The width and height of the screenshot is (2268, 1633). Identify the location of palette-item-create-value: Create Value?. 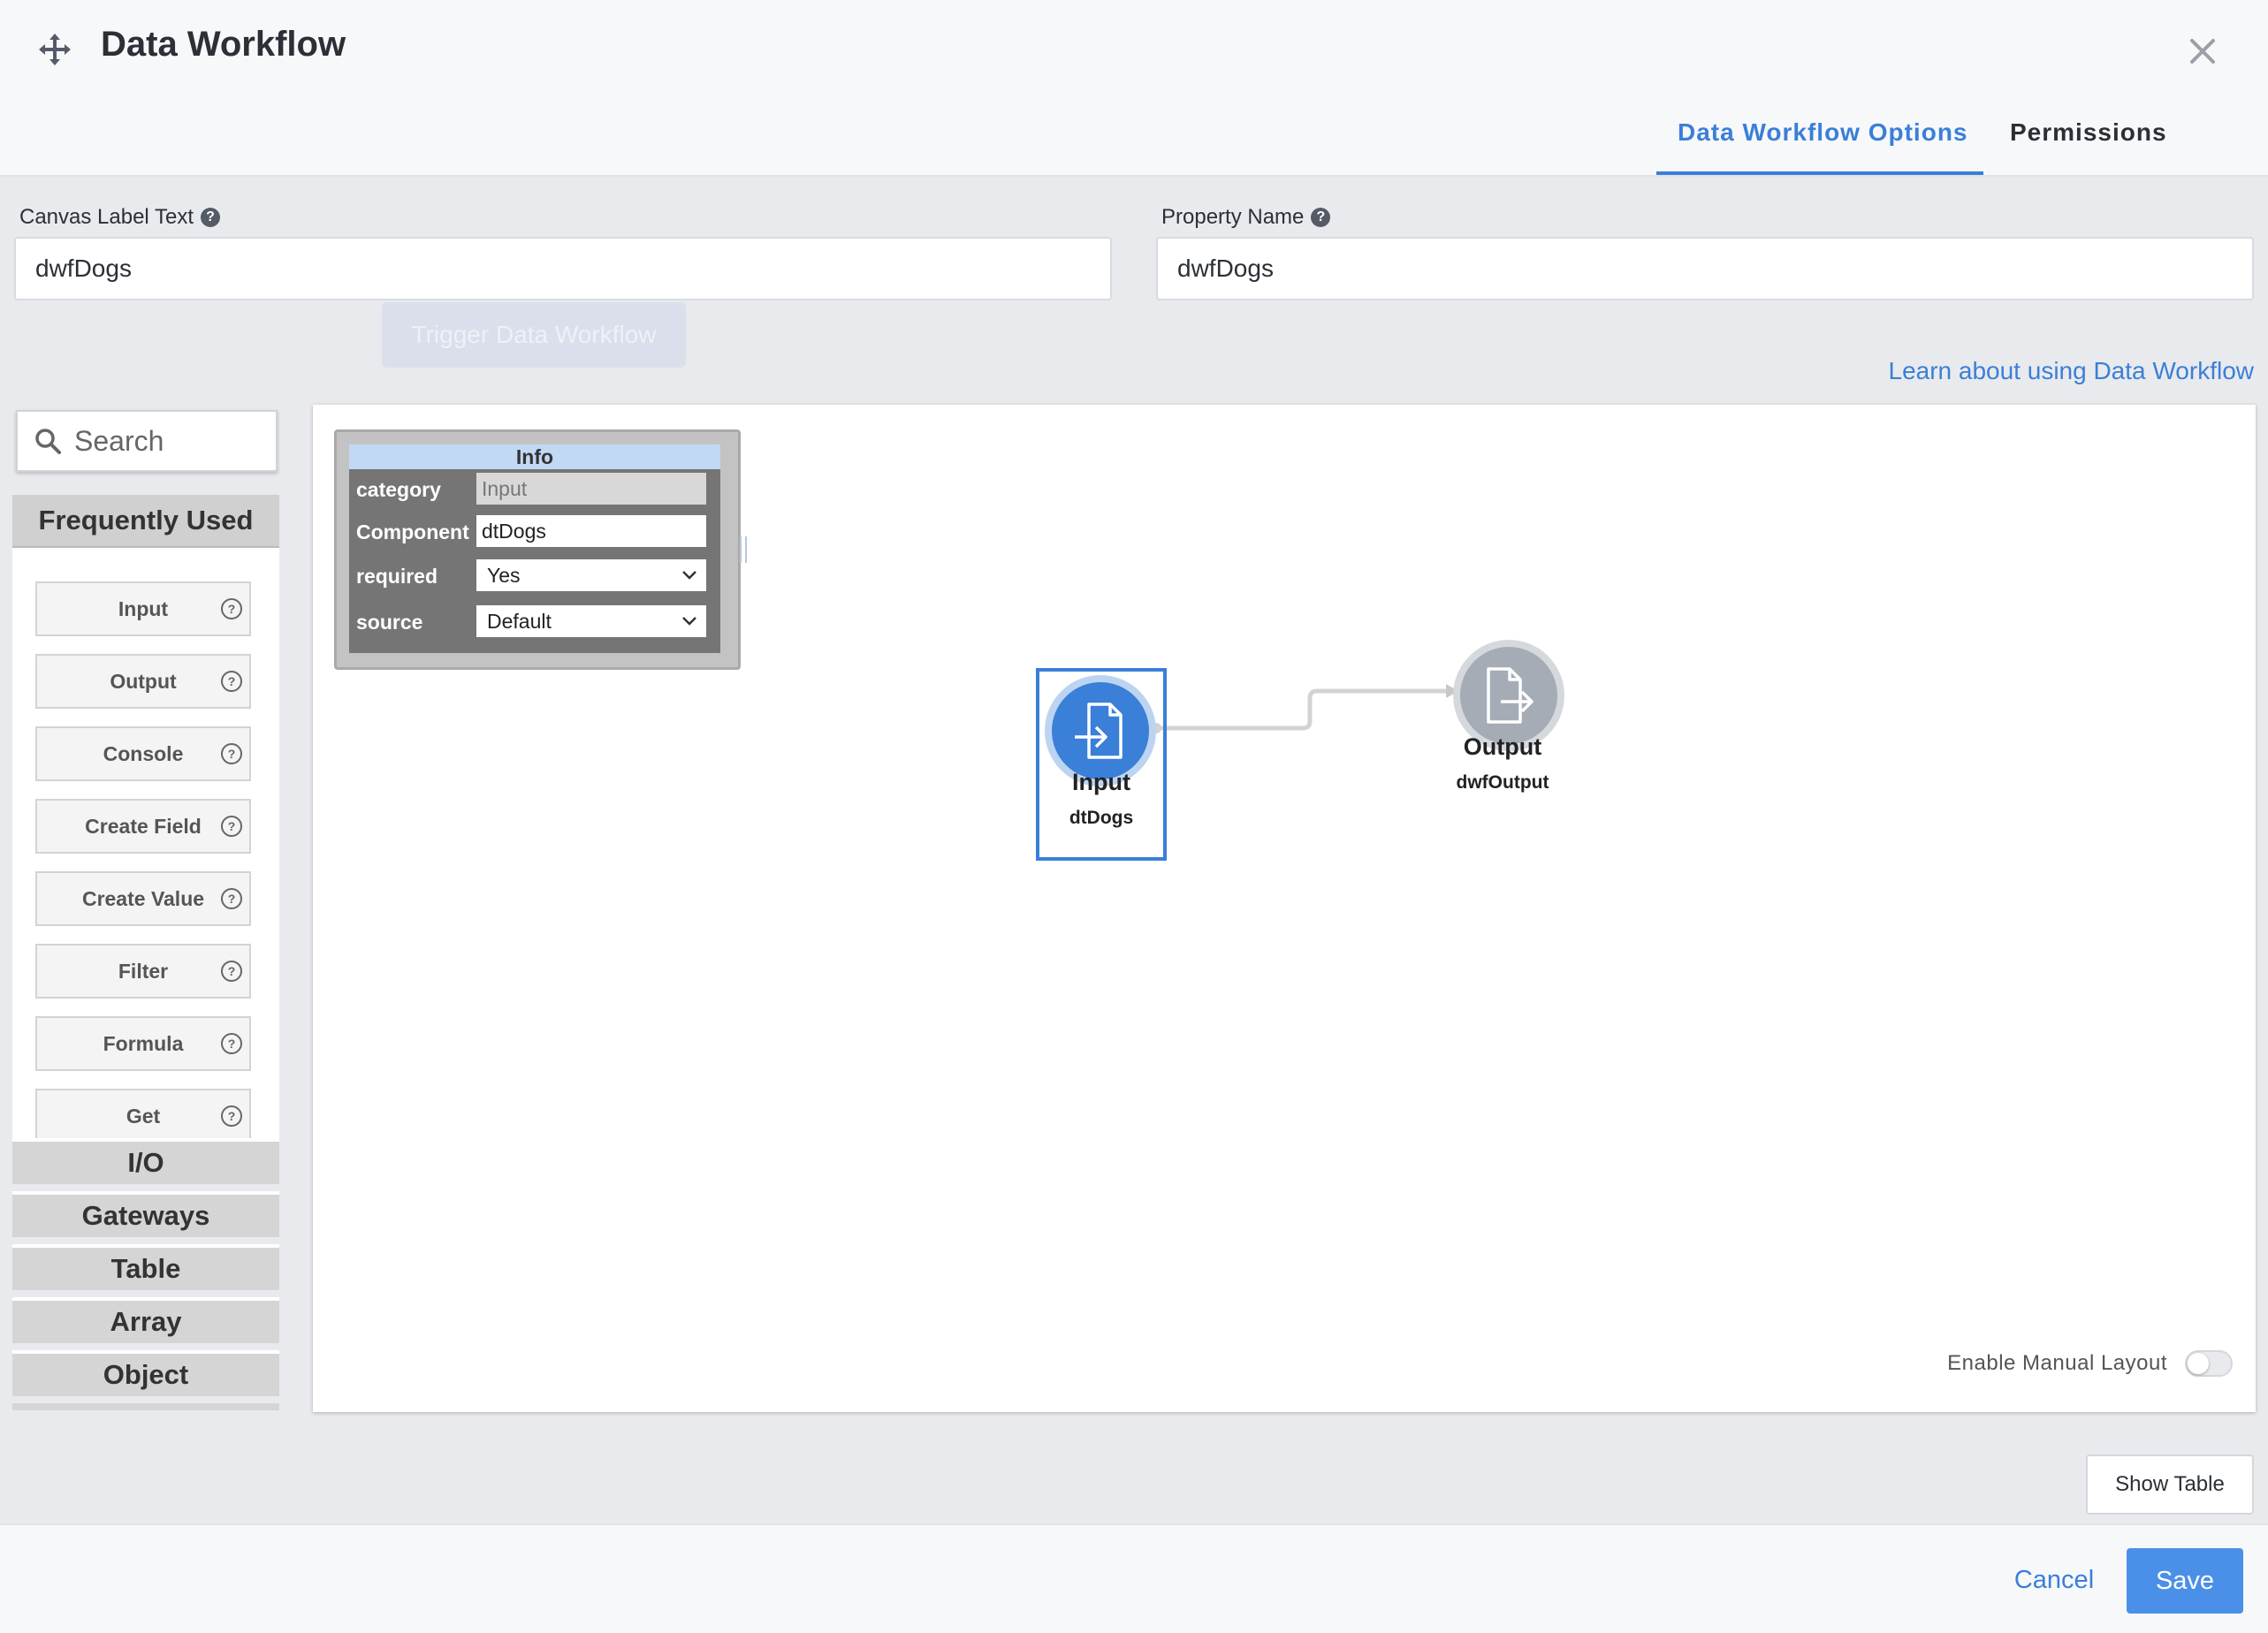
(143, 898).